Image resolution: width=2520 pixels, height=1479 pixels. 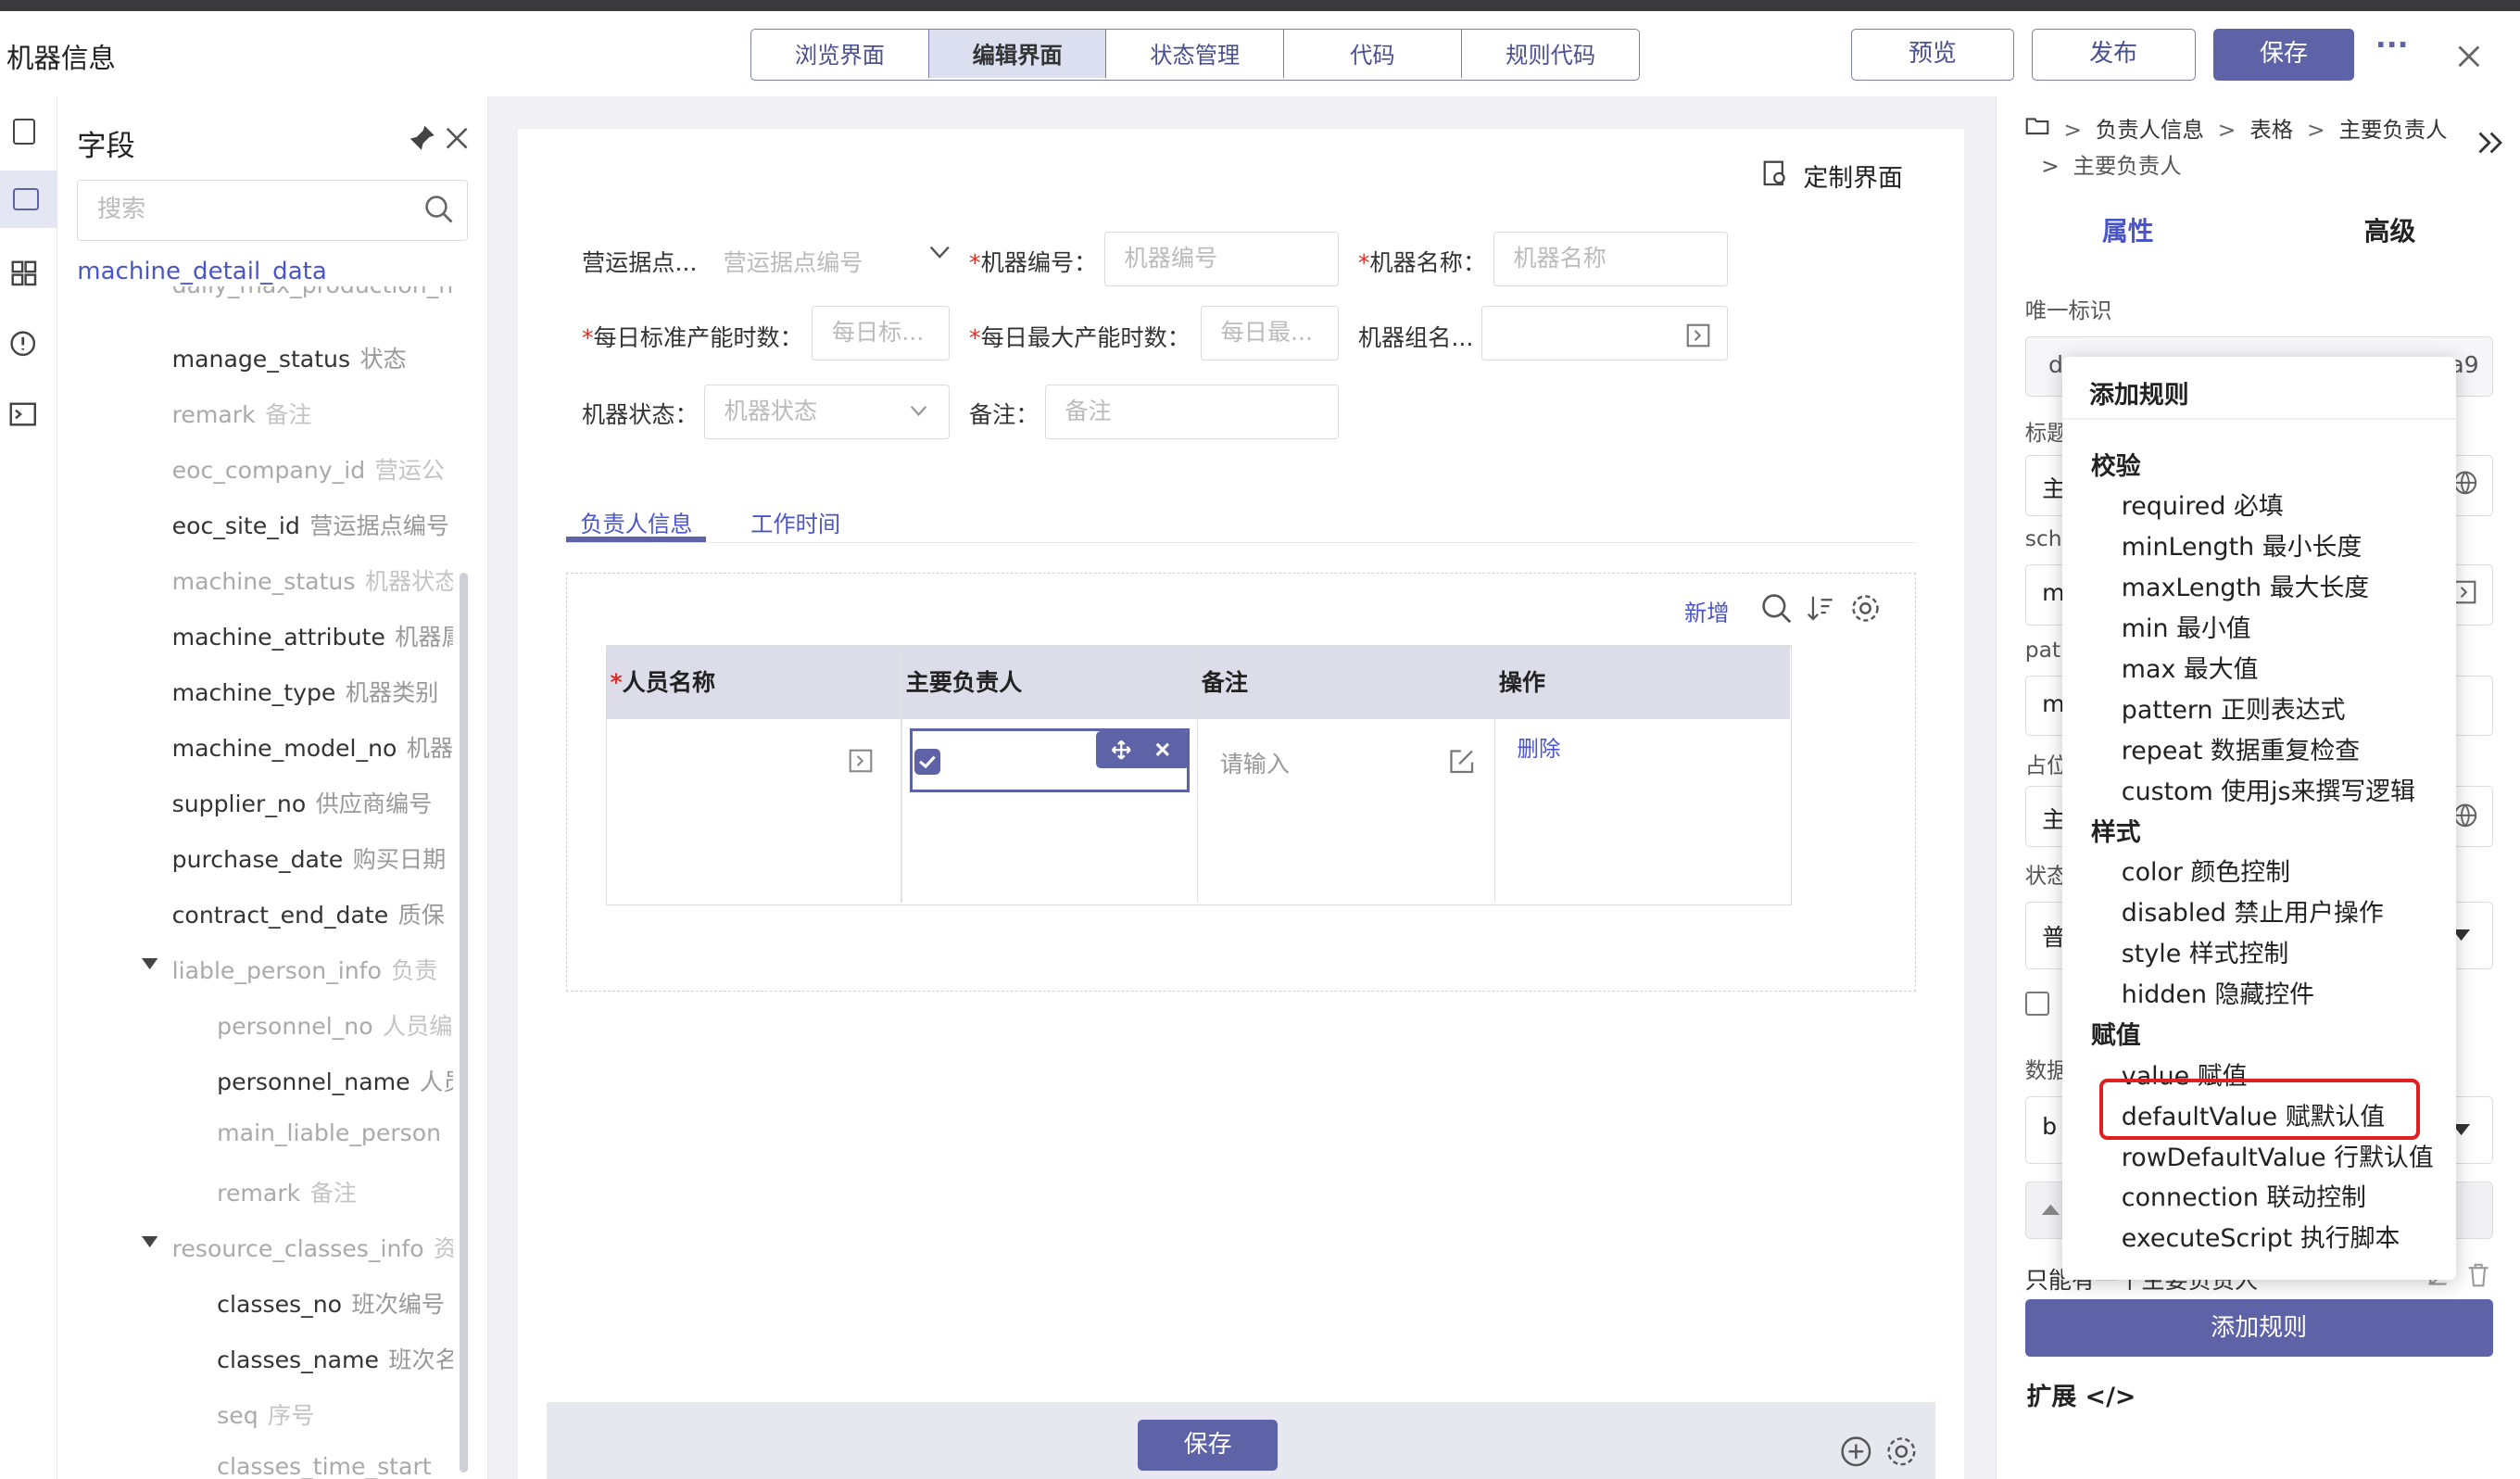 I want to click on main-liable-checkbox, so click(x=927, y=762).